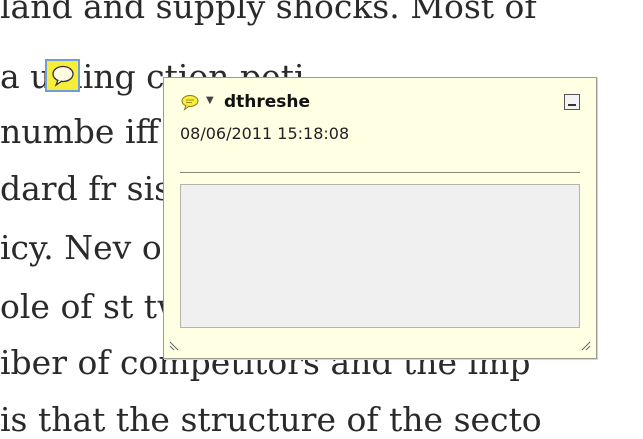 Image resolution: width=643 pixels, height=439 pixels. I want to click on document-text-line: land and supply shocks. Most of, so click(268, 13).